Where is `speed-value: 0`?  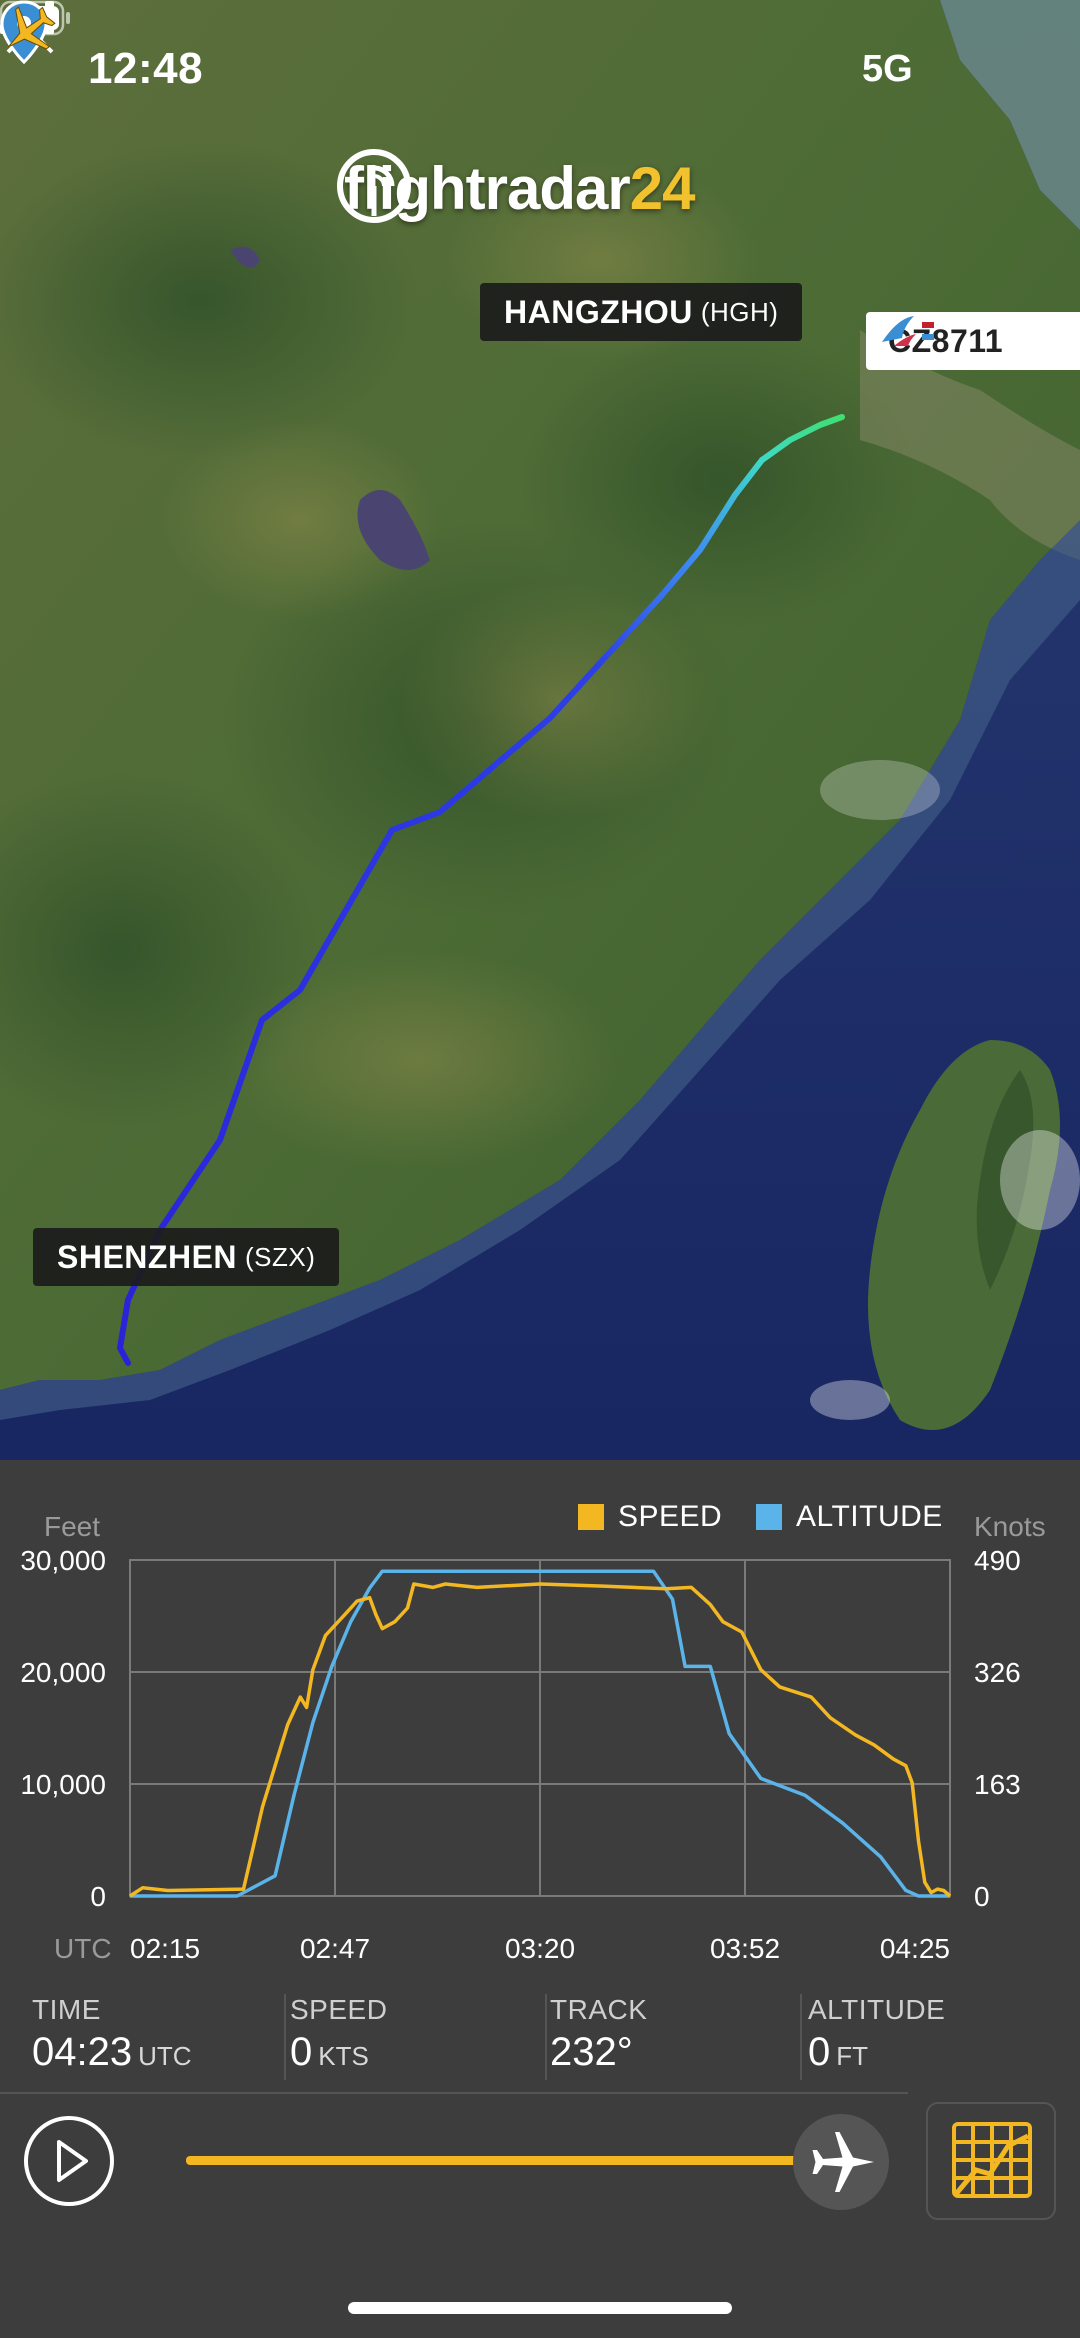
speed-value: 0 is located at coordinates (301, 2052).